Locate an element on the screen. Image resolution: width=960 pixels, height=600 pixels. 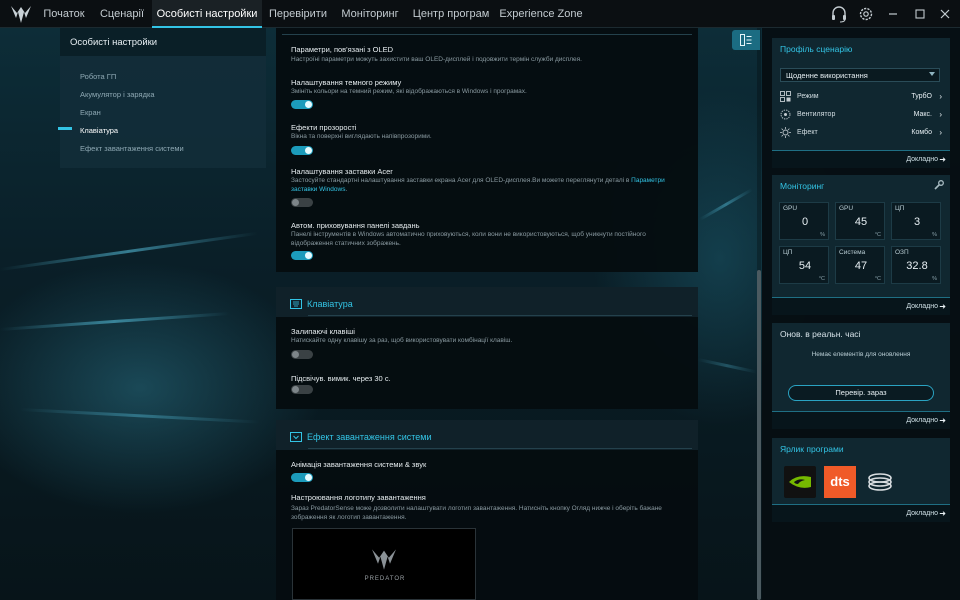
predator-logo-icon is located at coordinates (21, 14).